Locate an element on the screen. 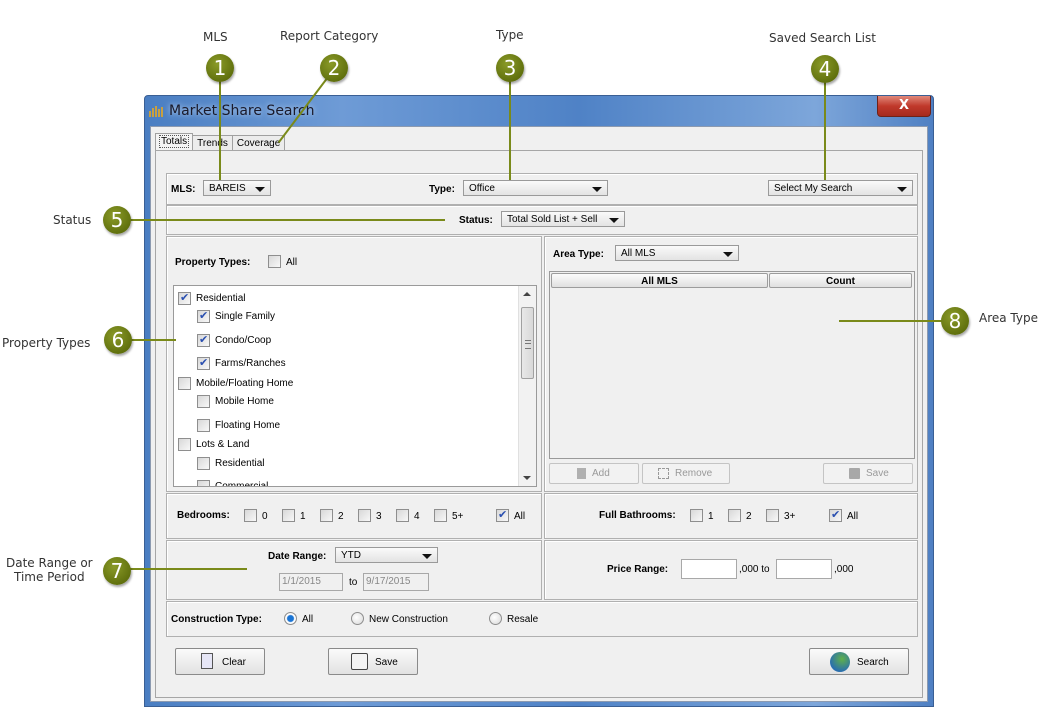 The width and height of the screenshot is (1050, 707). price-suffix-to: ,000 to is located at coordinates (754, 569).